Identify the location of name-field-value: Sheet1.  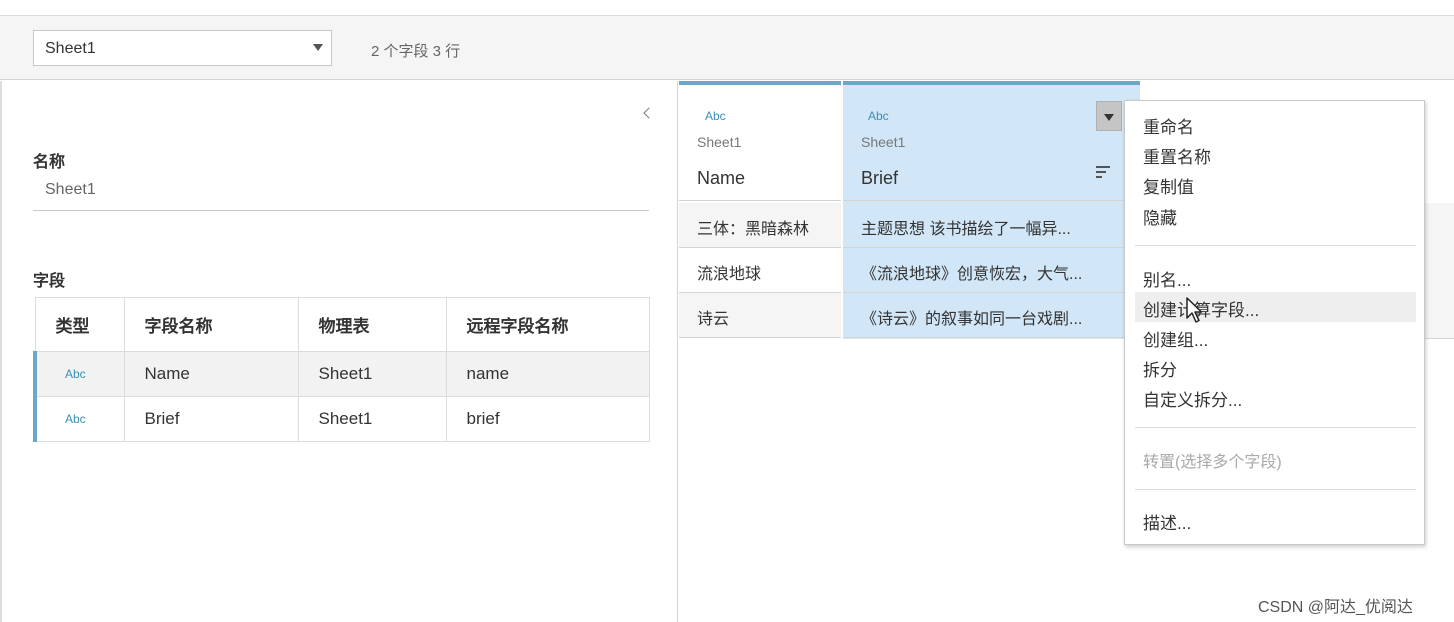
(70, 189).